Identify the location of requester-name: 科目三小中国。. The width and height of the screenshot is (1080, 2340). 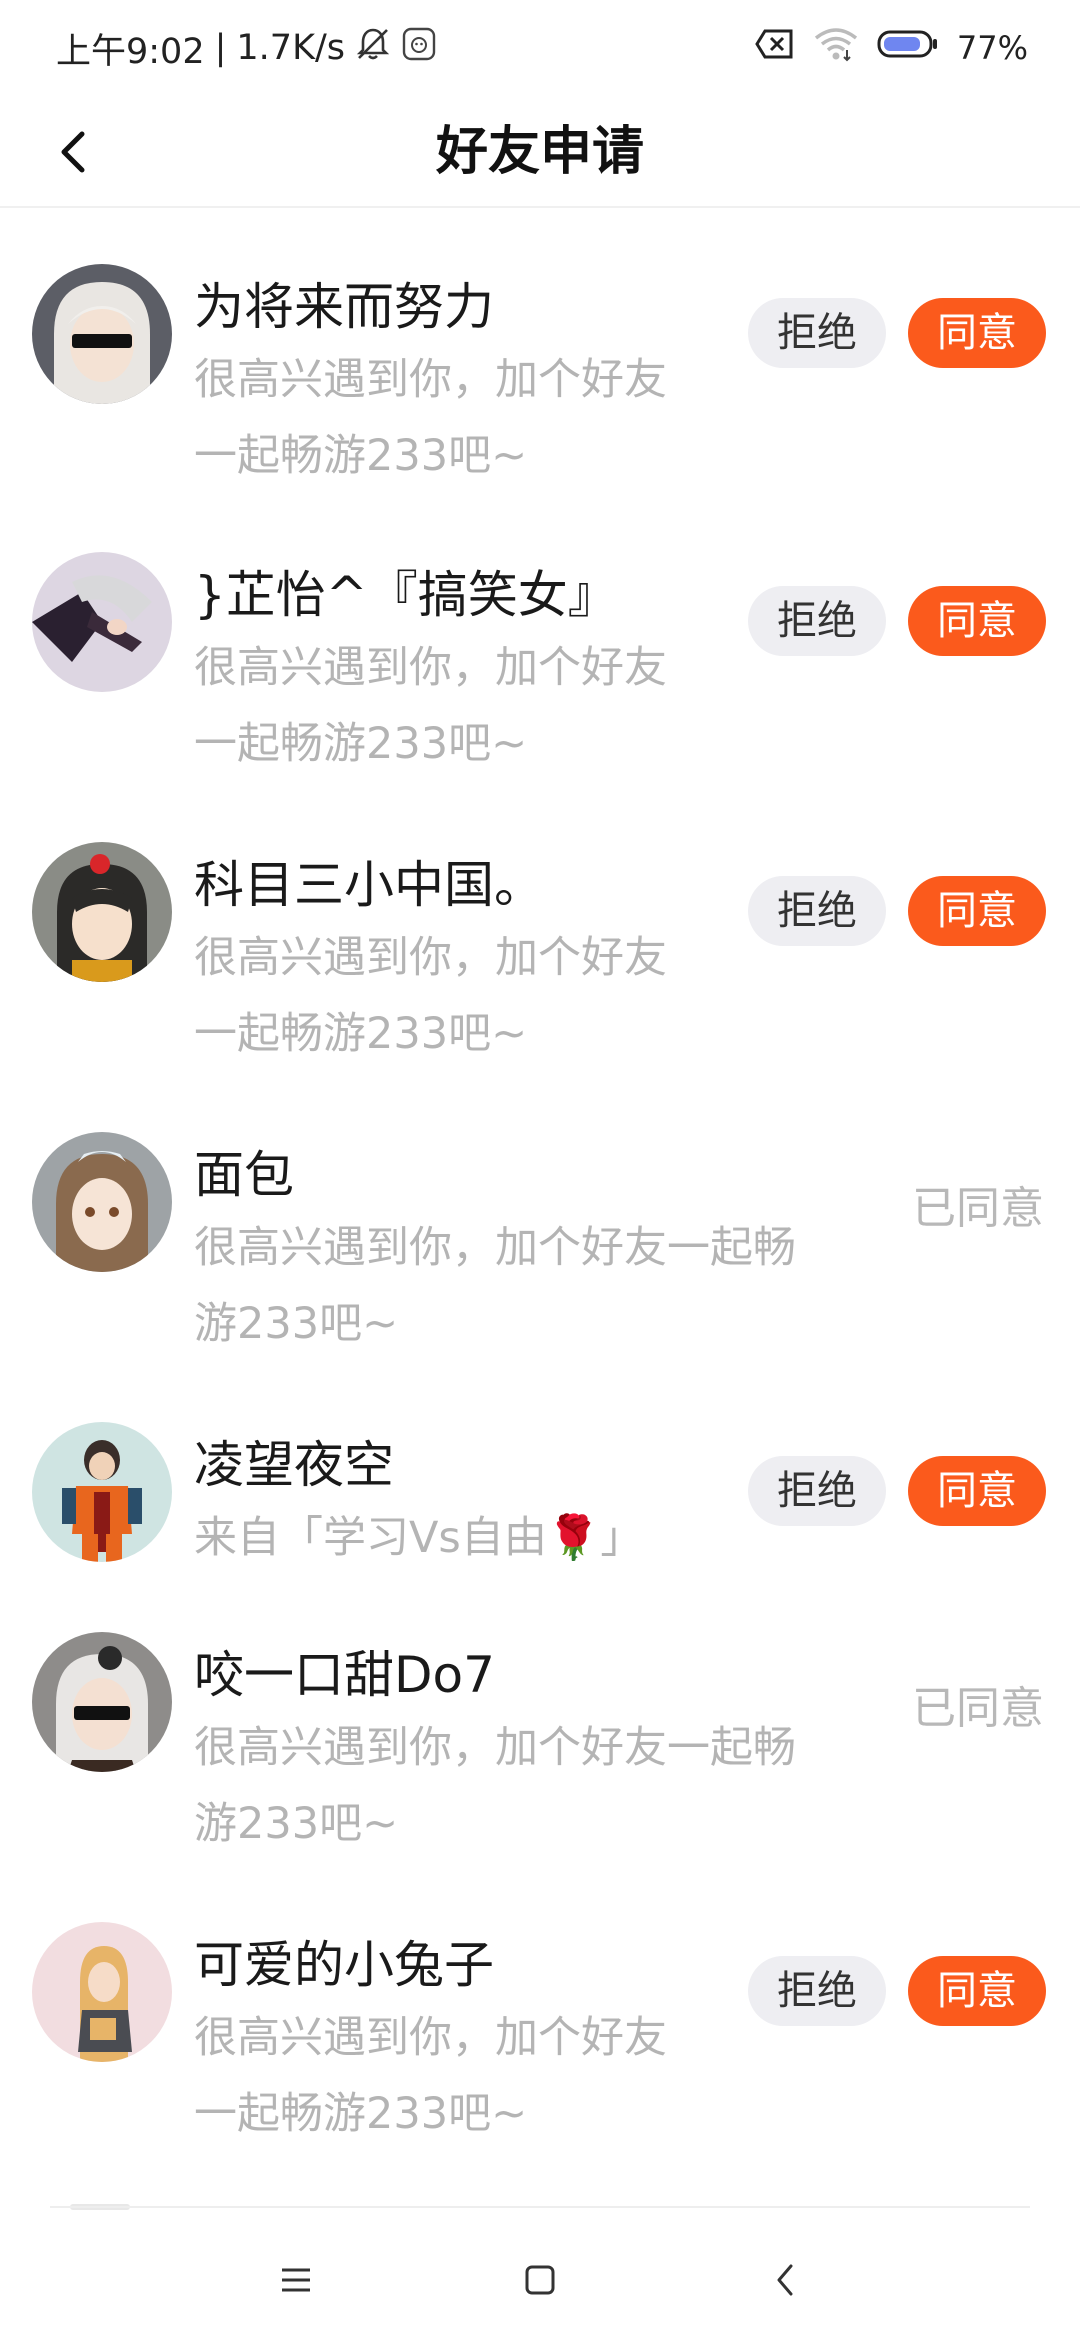
(369, 885).